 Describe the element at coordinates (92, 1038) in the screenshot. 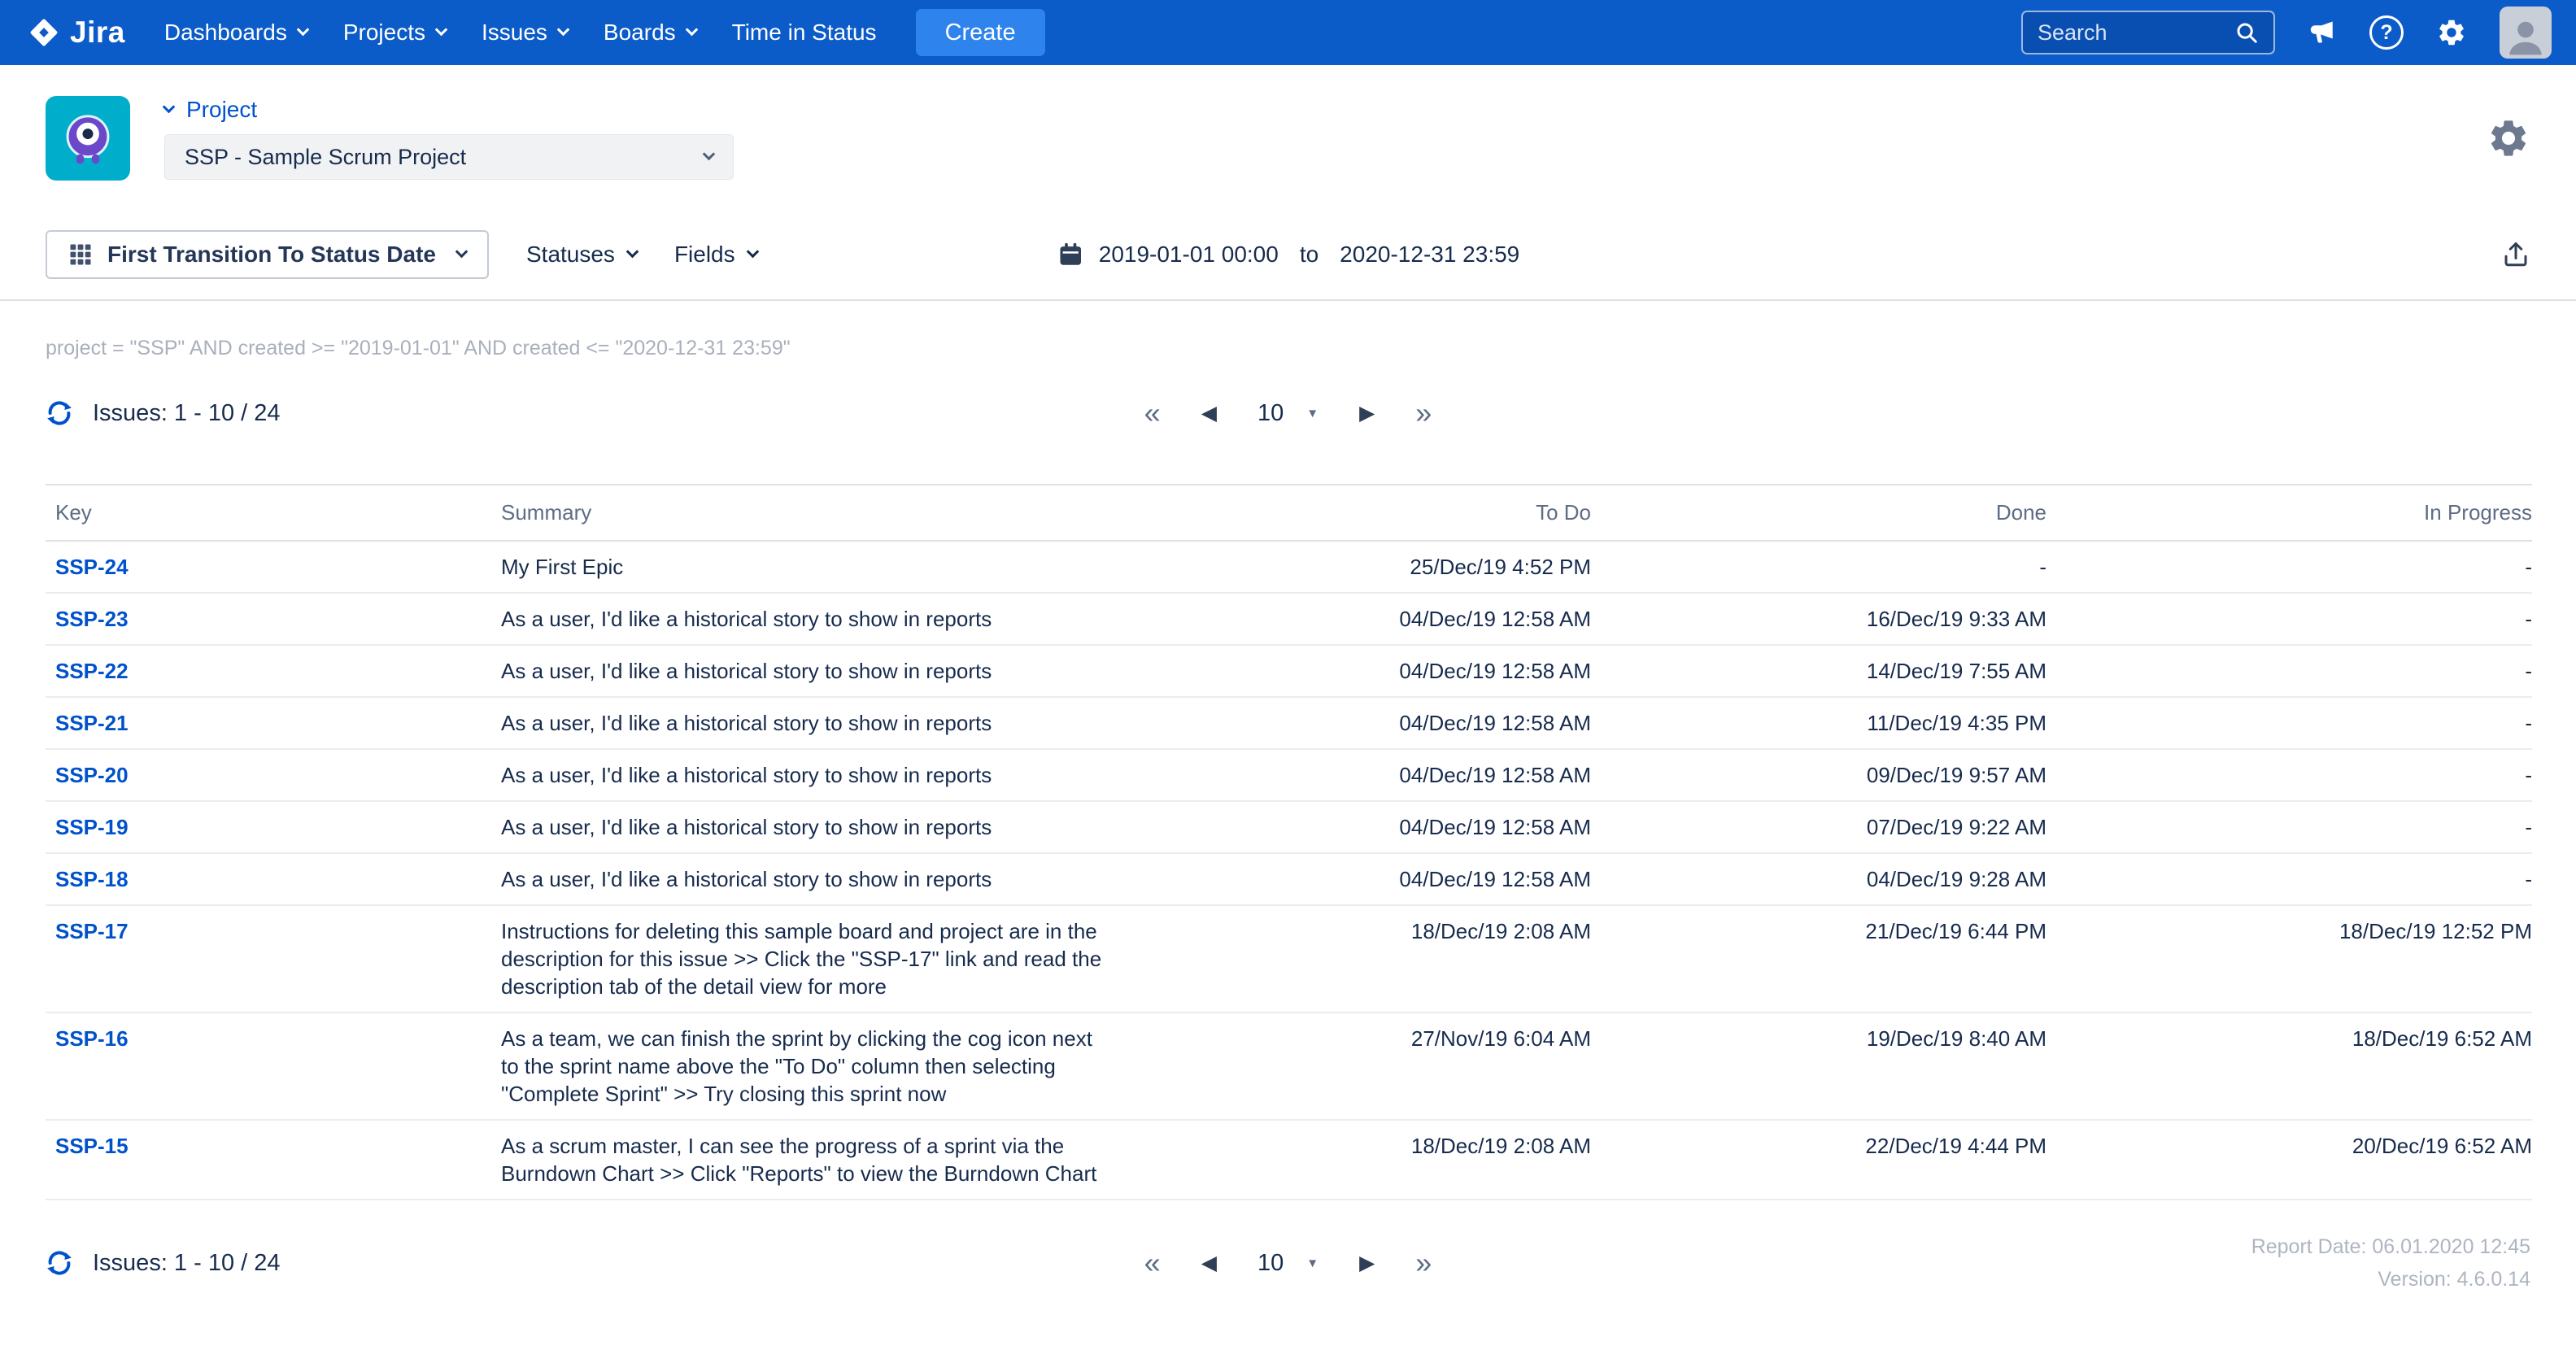

I see `issue-key-link: SSP-16` at that location.